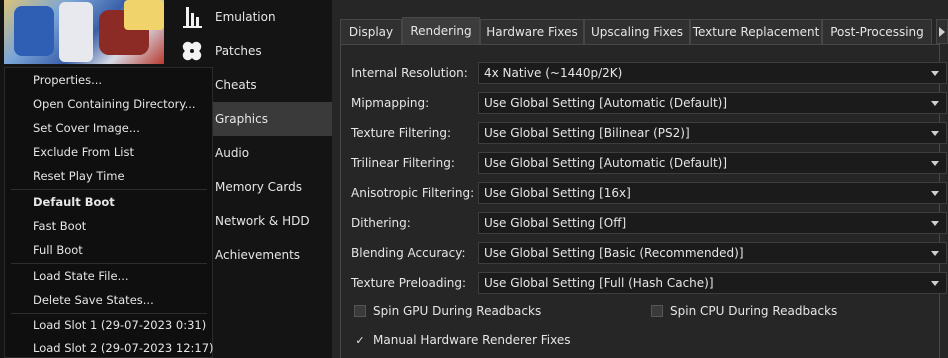 The image size is (948, 358). Describe the element at coordinates (403, 163) in the screenshot. I see `setting-label: Trilinear Filtering:` at that location.